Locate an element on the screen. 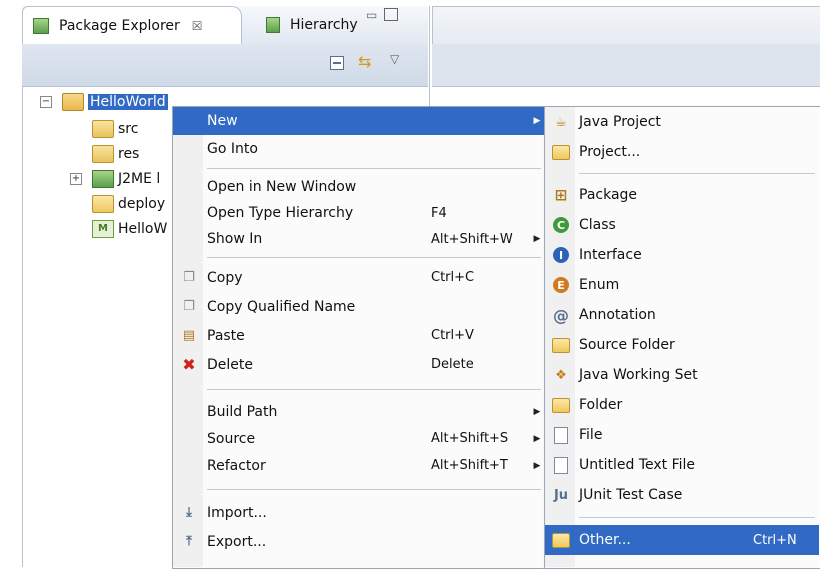 The width and height of the screenshot is (820, 569). collapse-icon: − is located at coordinates (46, 102).